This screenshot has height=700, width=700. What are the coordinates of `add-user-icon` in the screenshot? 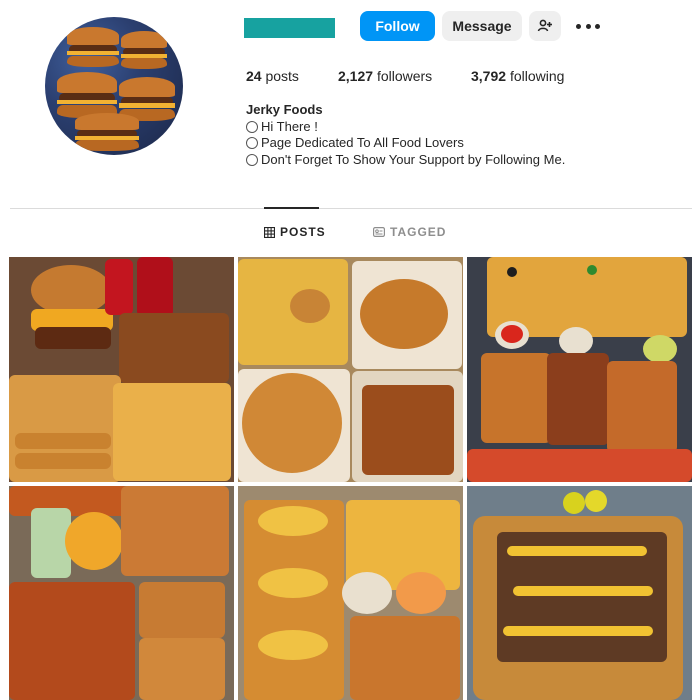 It's located at (544, 25).